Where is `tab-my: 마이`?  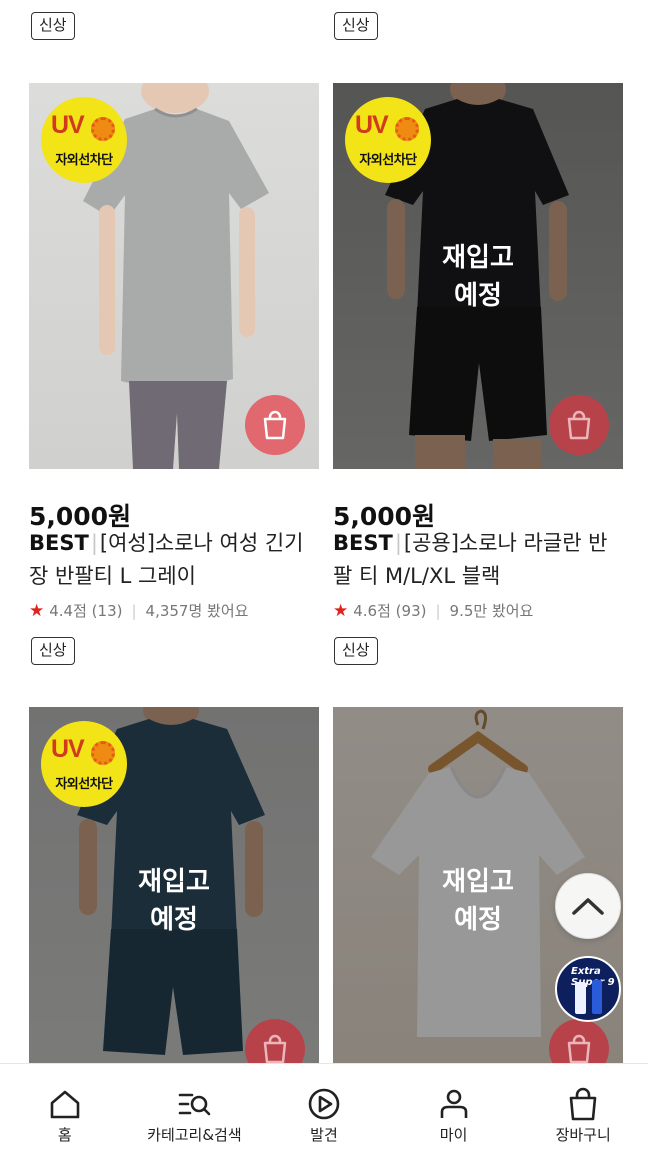 tab-my: 마이 is located at coordinates (454, 1110).